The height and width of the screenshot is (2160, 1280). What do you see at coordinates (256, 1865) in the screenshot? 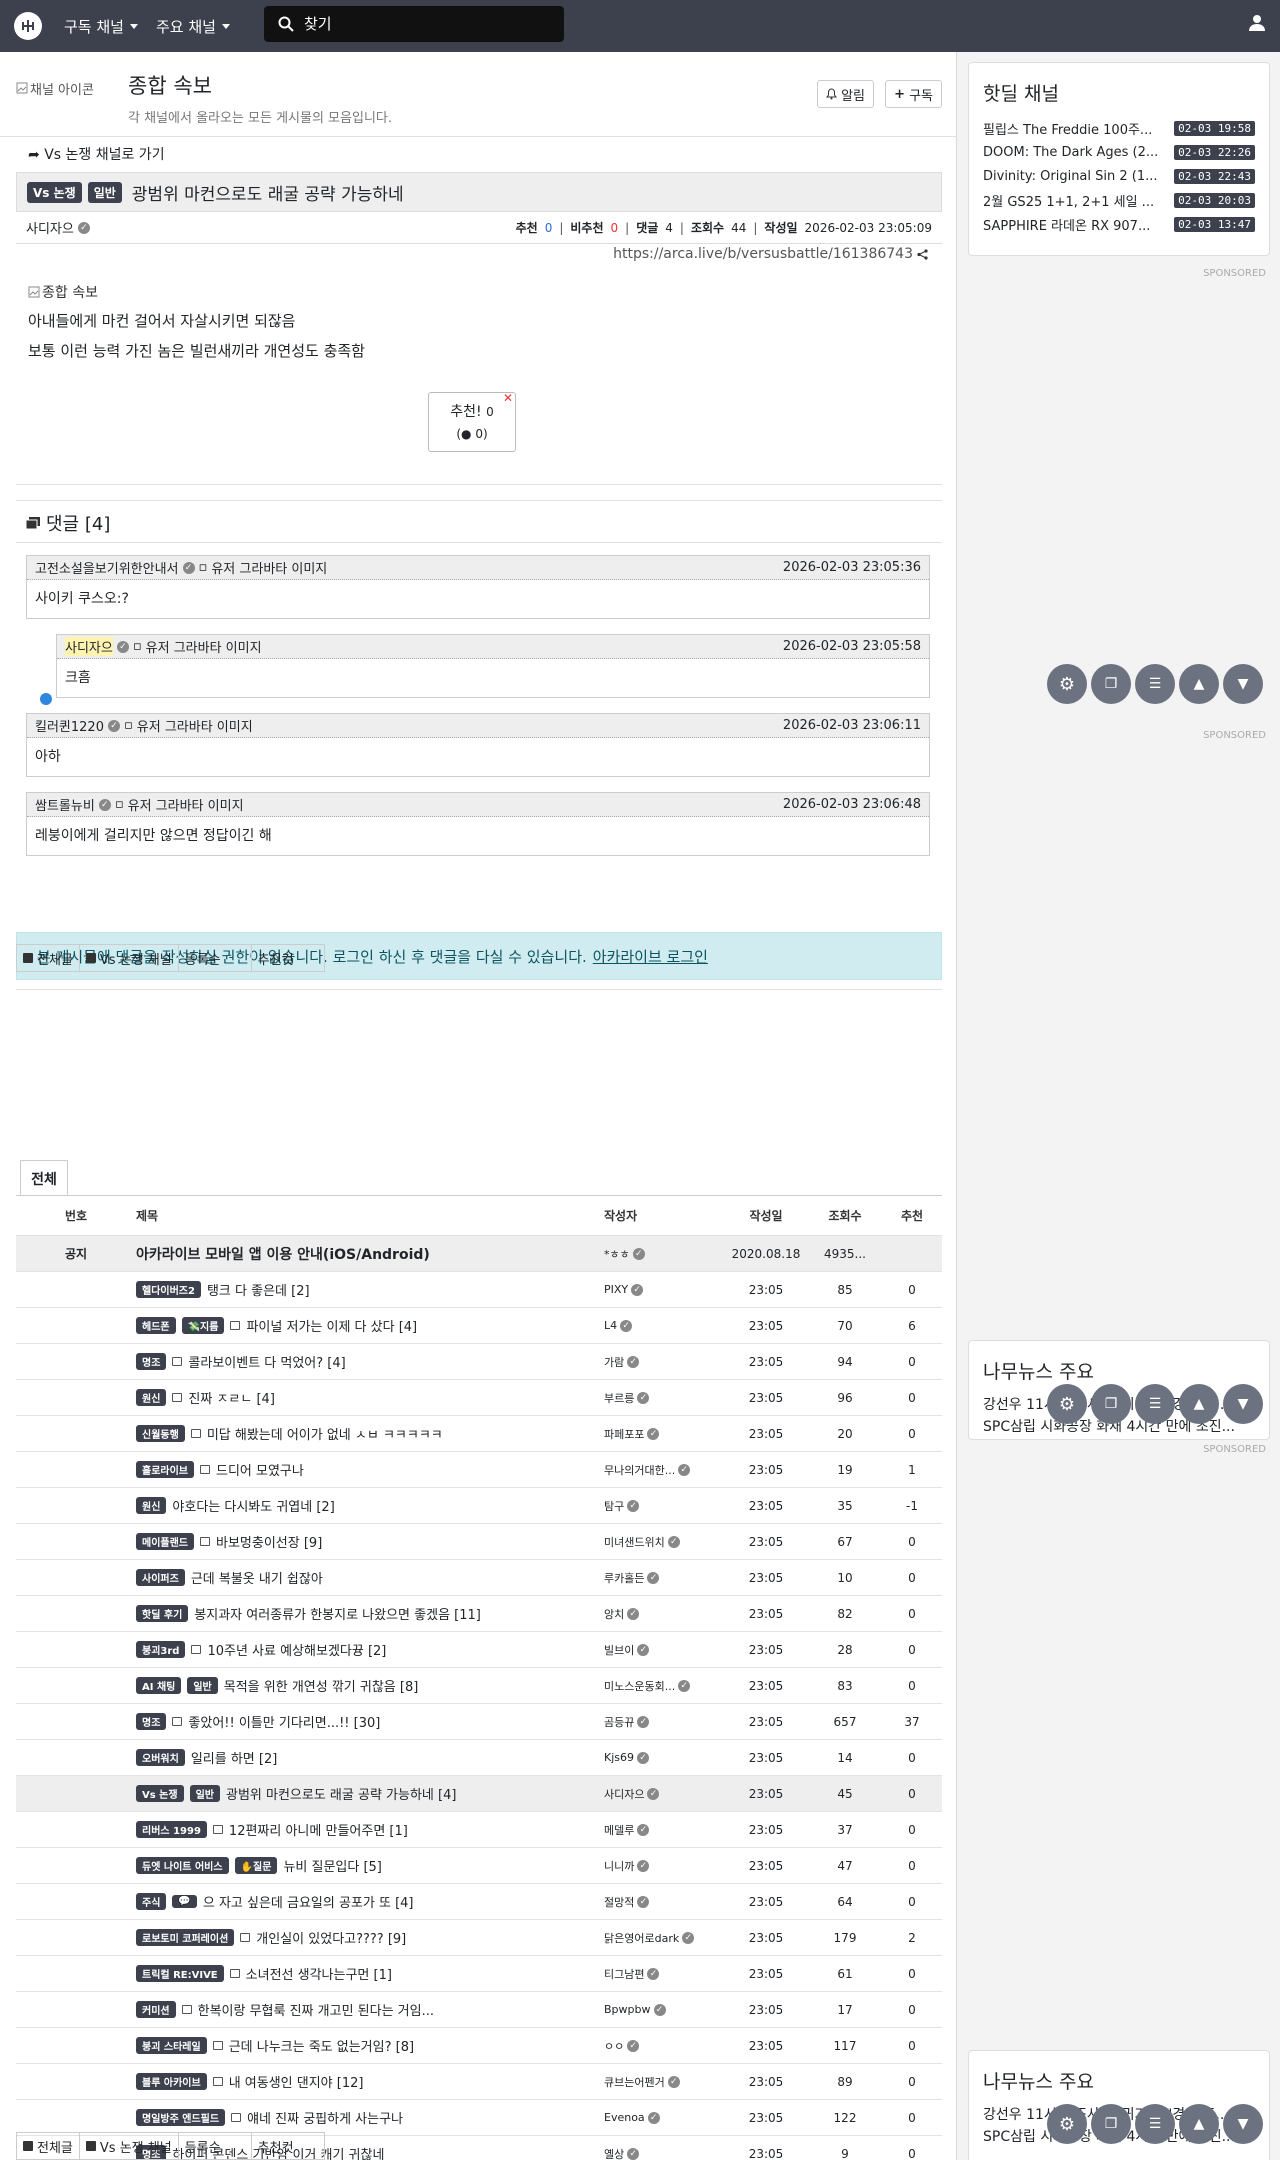
I see `row-badge: ✋질문` at bounding box center [256, 1865].